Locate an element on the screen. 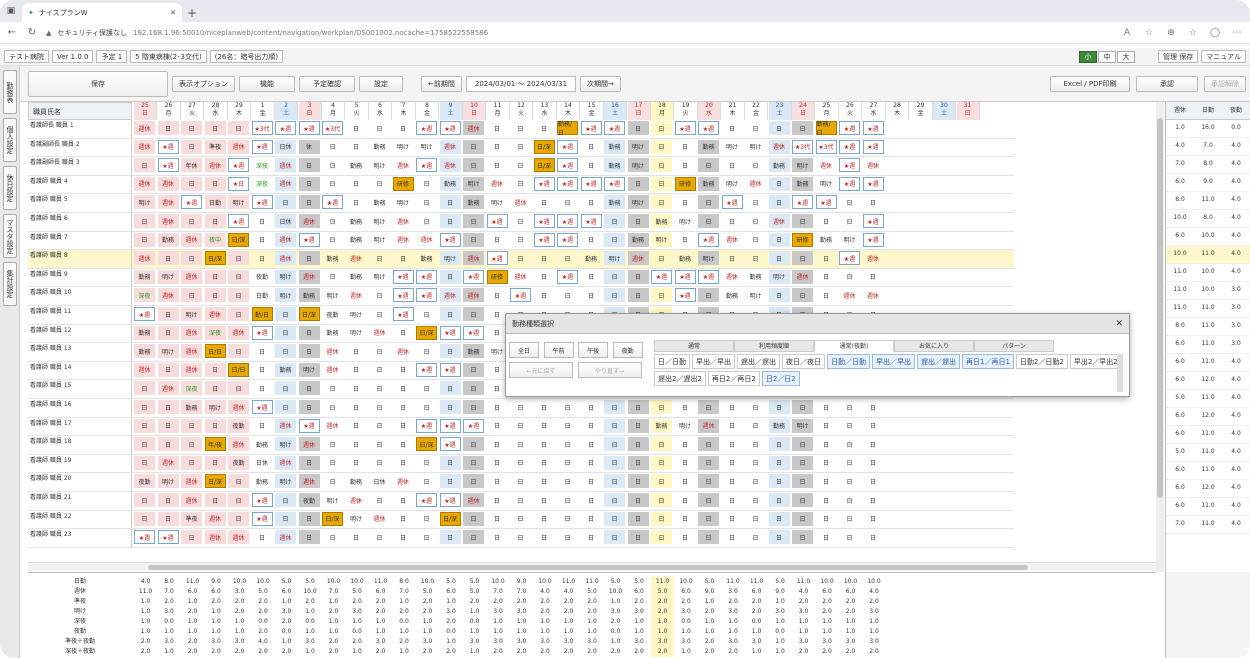 This screenshot has width=1250, height=658. day-header: 10 日 is located at coordinates (474, 111).